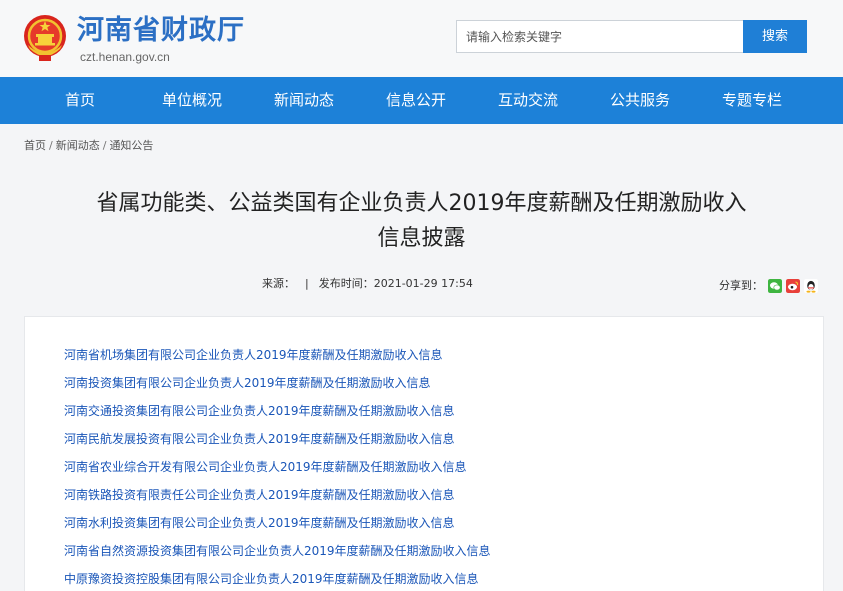 The width and height of the screenshot is (843, 591). What do you see at coordinates (741, 285) in the screenshot?
I see `share-label: 分享到：` at bounding box center [741, 285].